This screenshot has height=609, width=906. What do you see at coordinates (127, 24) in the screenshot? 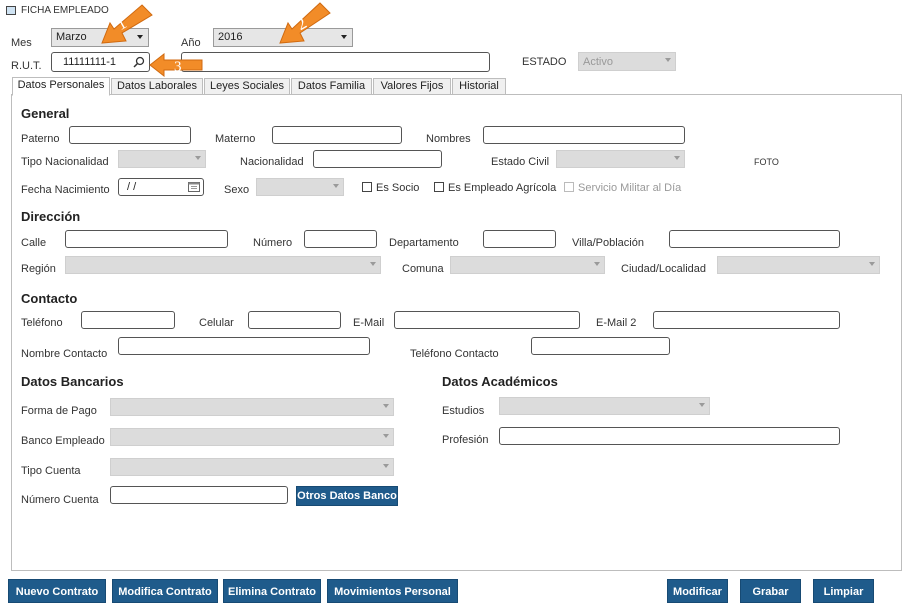
I see `annotation-arrow-1: 1` at bounding box center [127, 24].